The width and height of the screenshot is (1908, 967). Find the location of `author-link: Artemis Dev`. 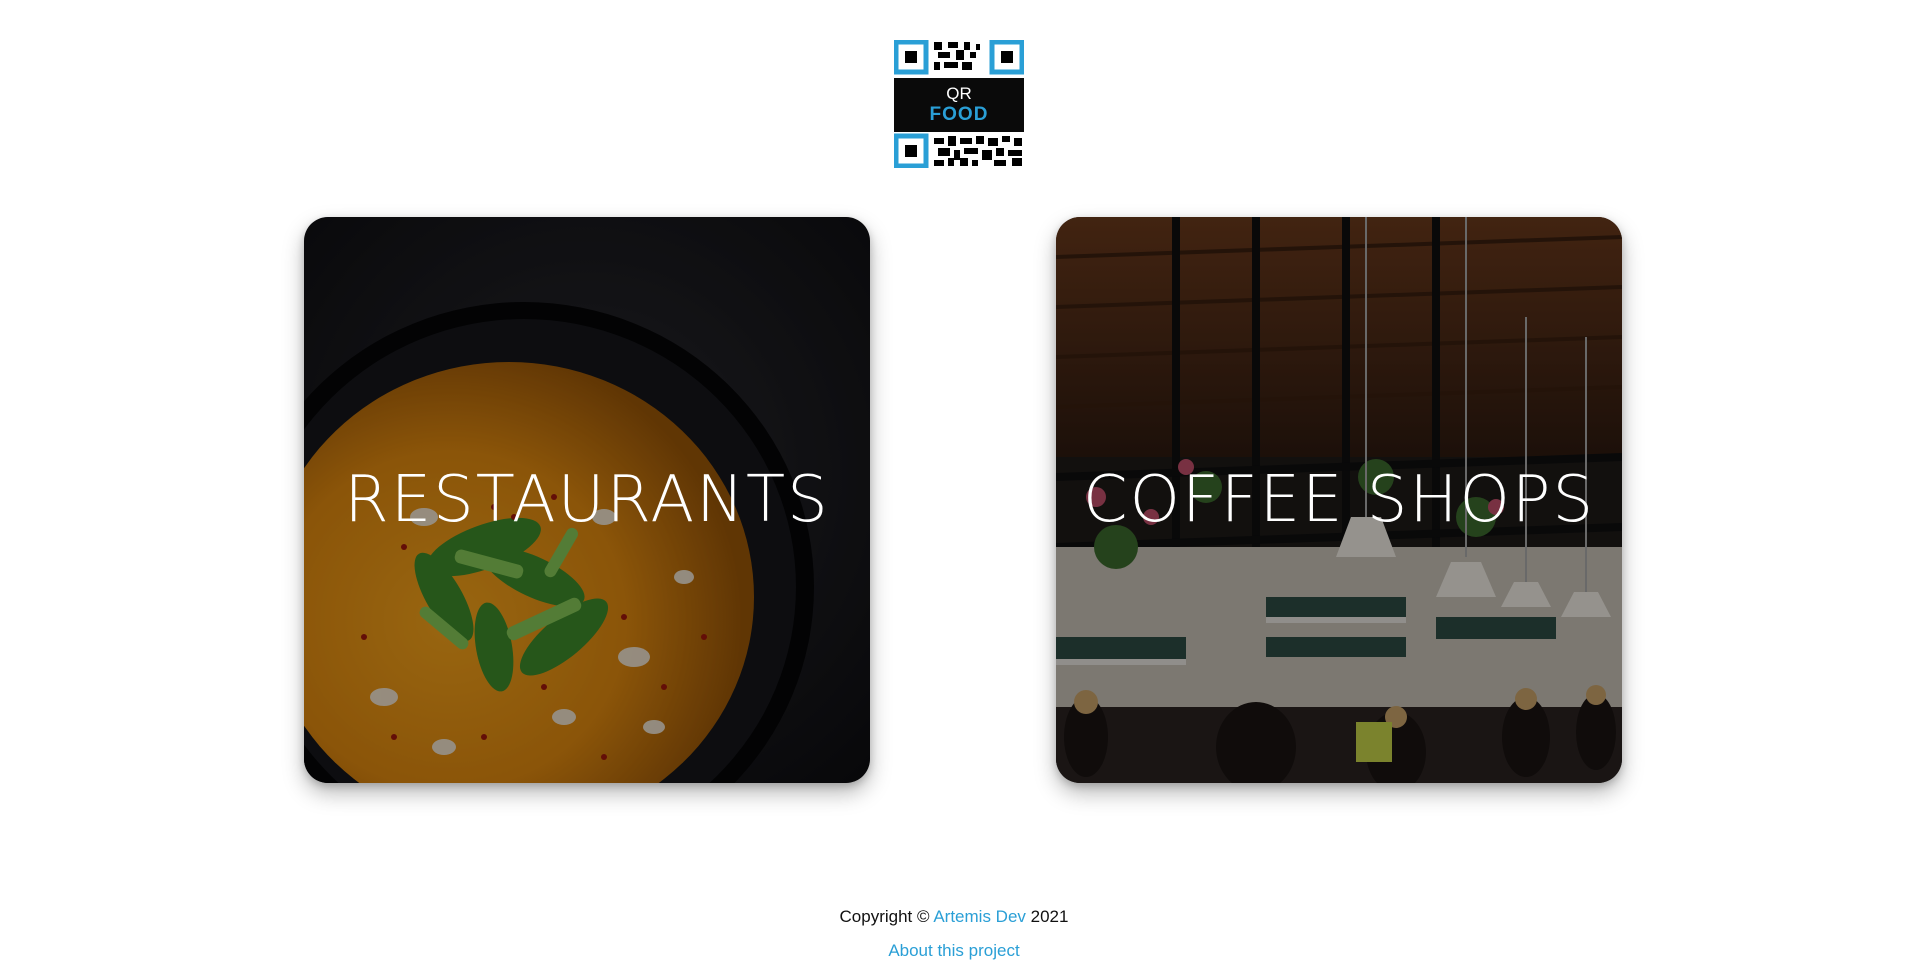

author-link: Artemis Dev is located at coordinates (979, 916).